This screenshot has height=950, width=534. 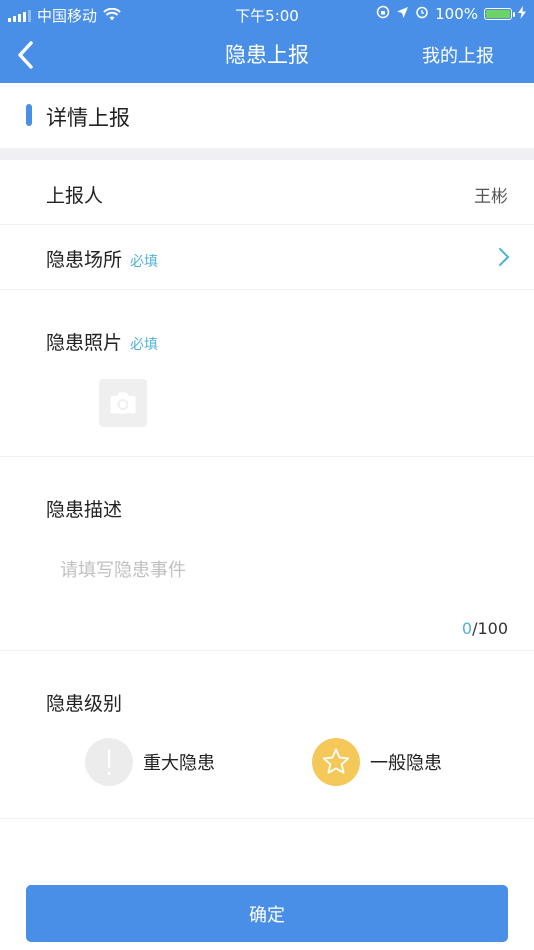 I want to click on description-char-counter: 0/100, so click(x=485, y=628).